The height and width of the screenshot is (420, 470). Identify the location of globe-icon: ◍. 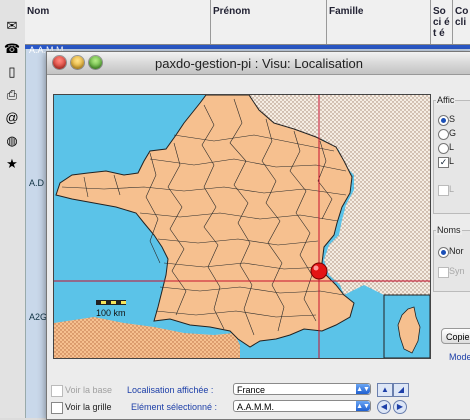
(12, 141).